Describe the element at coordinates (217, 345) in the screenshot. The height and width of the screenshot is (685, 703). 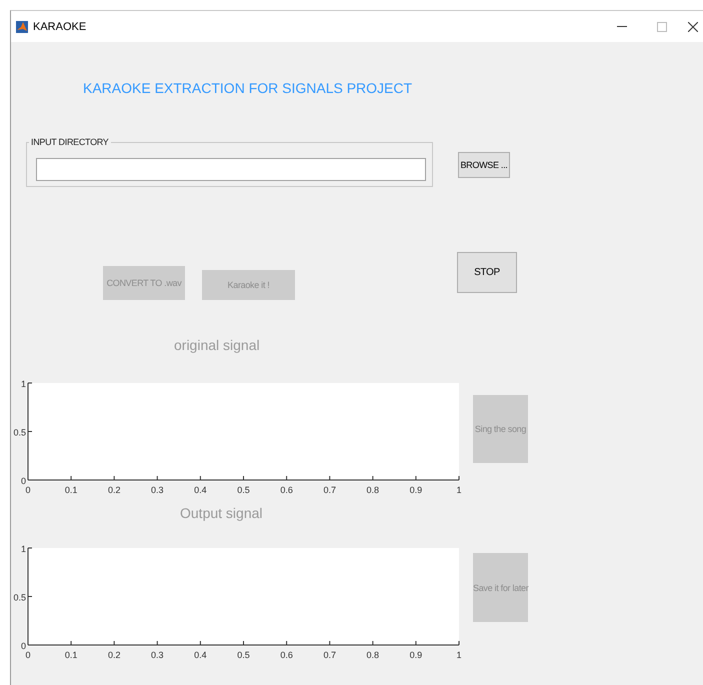
I see `plot-caption: original signal` at that location.